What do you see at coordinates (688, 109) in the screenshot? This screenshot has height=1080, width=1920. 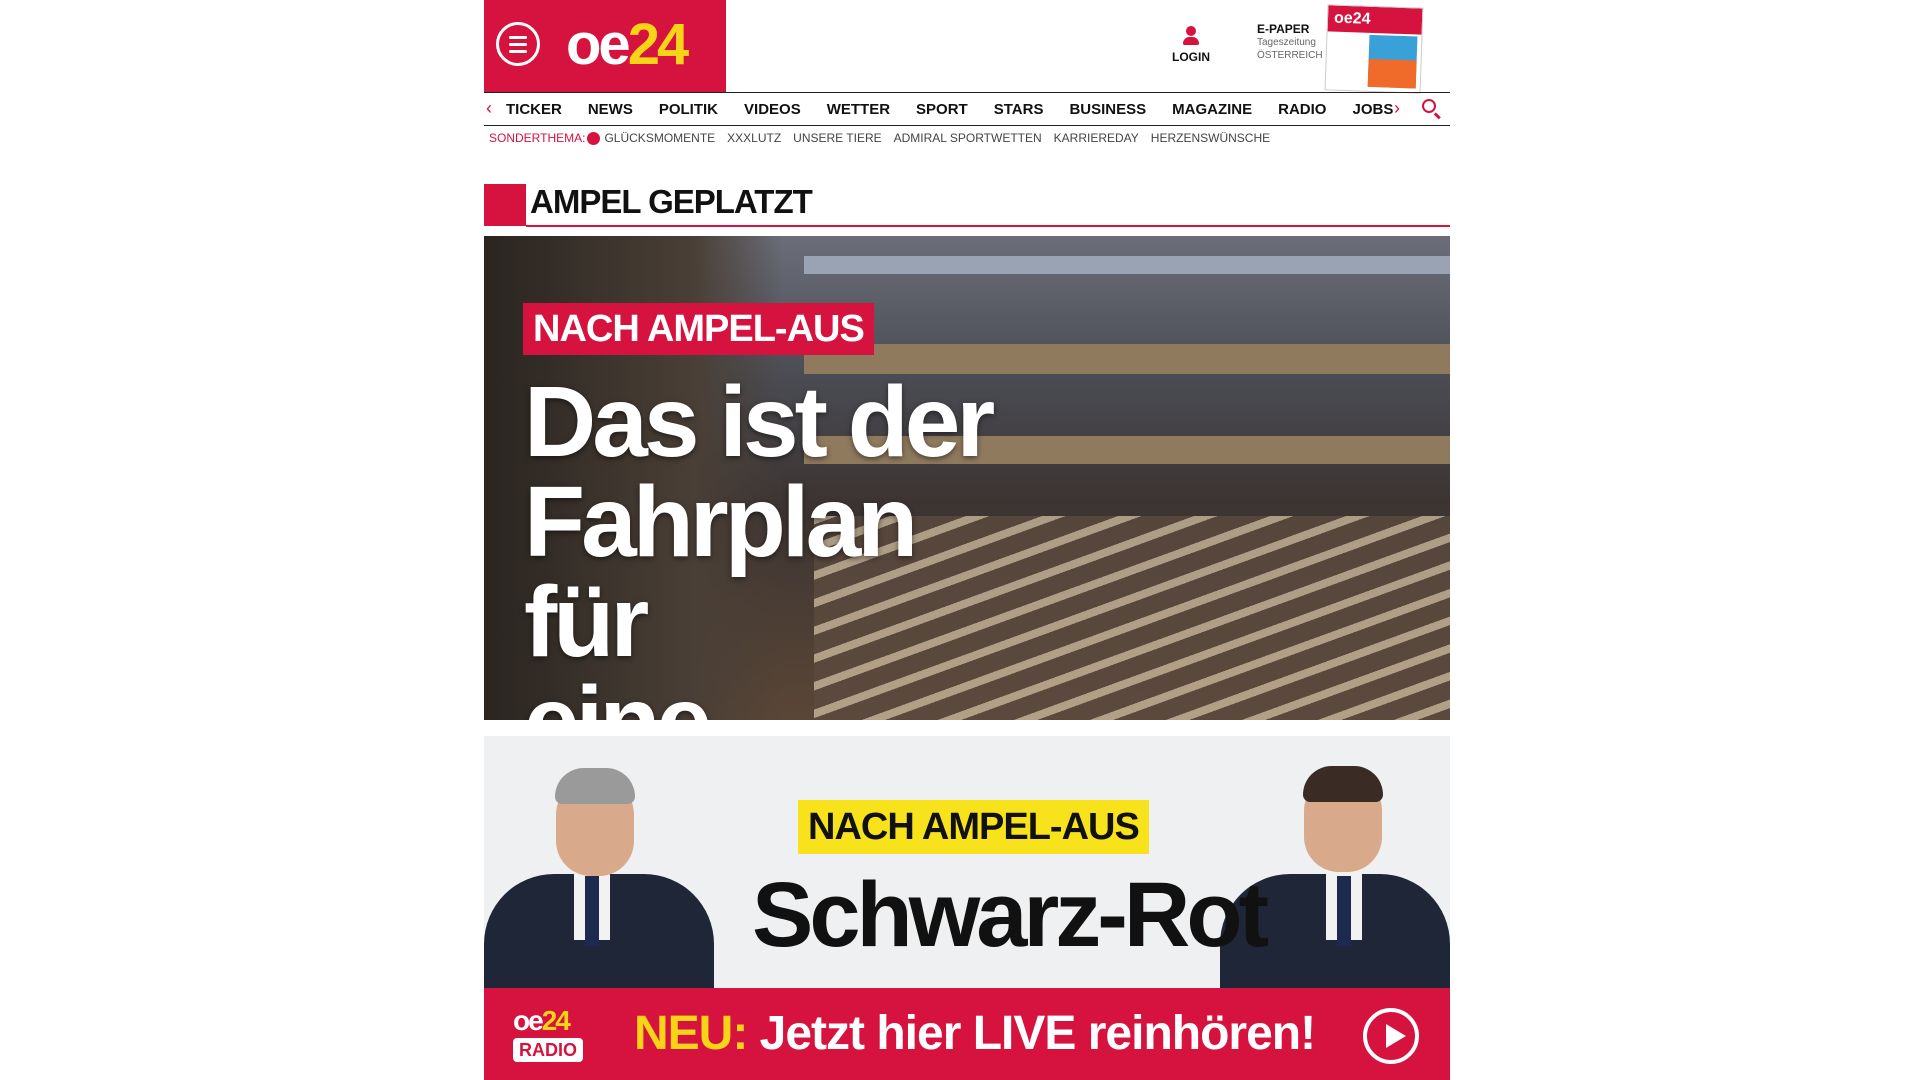 I see `nav-item-politik: POLITIK` at bounding box center [688, 109].